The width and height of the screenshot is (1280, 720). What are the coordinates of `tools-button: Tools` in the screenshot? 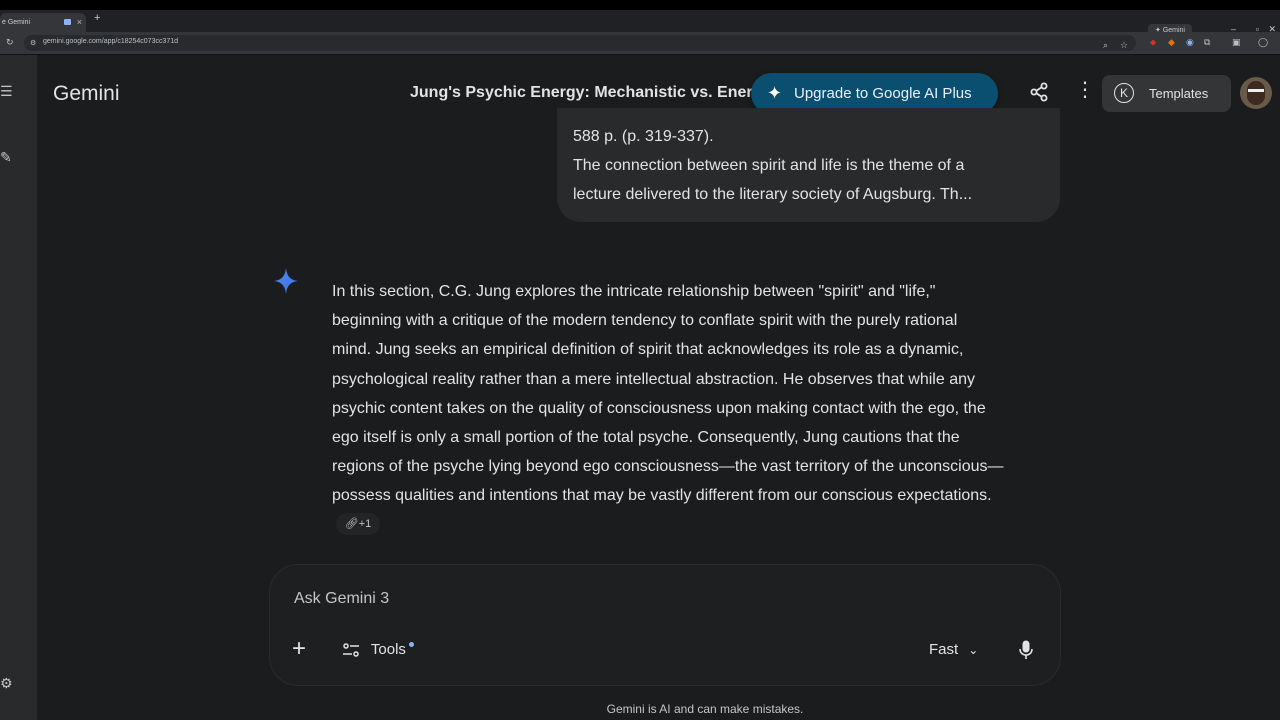 It's located at (378, 649).